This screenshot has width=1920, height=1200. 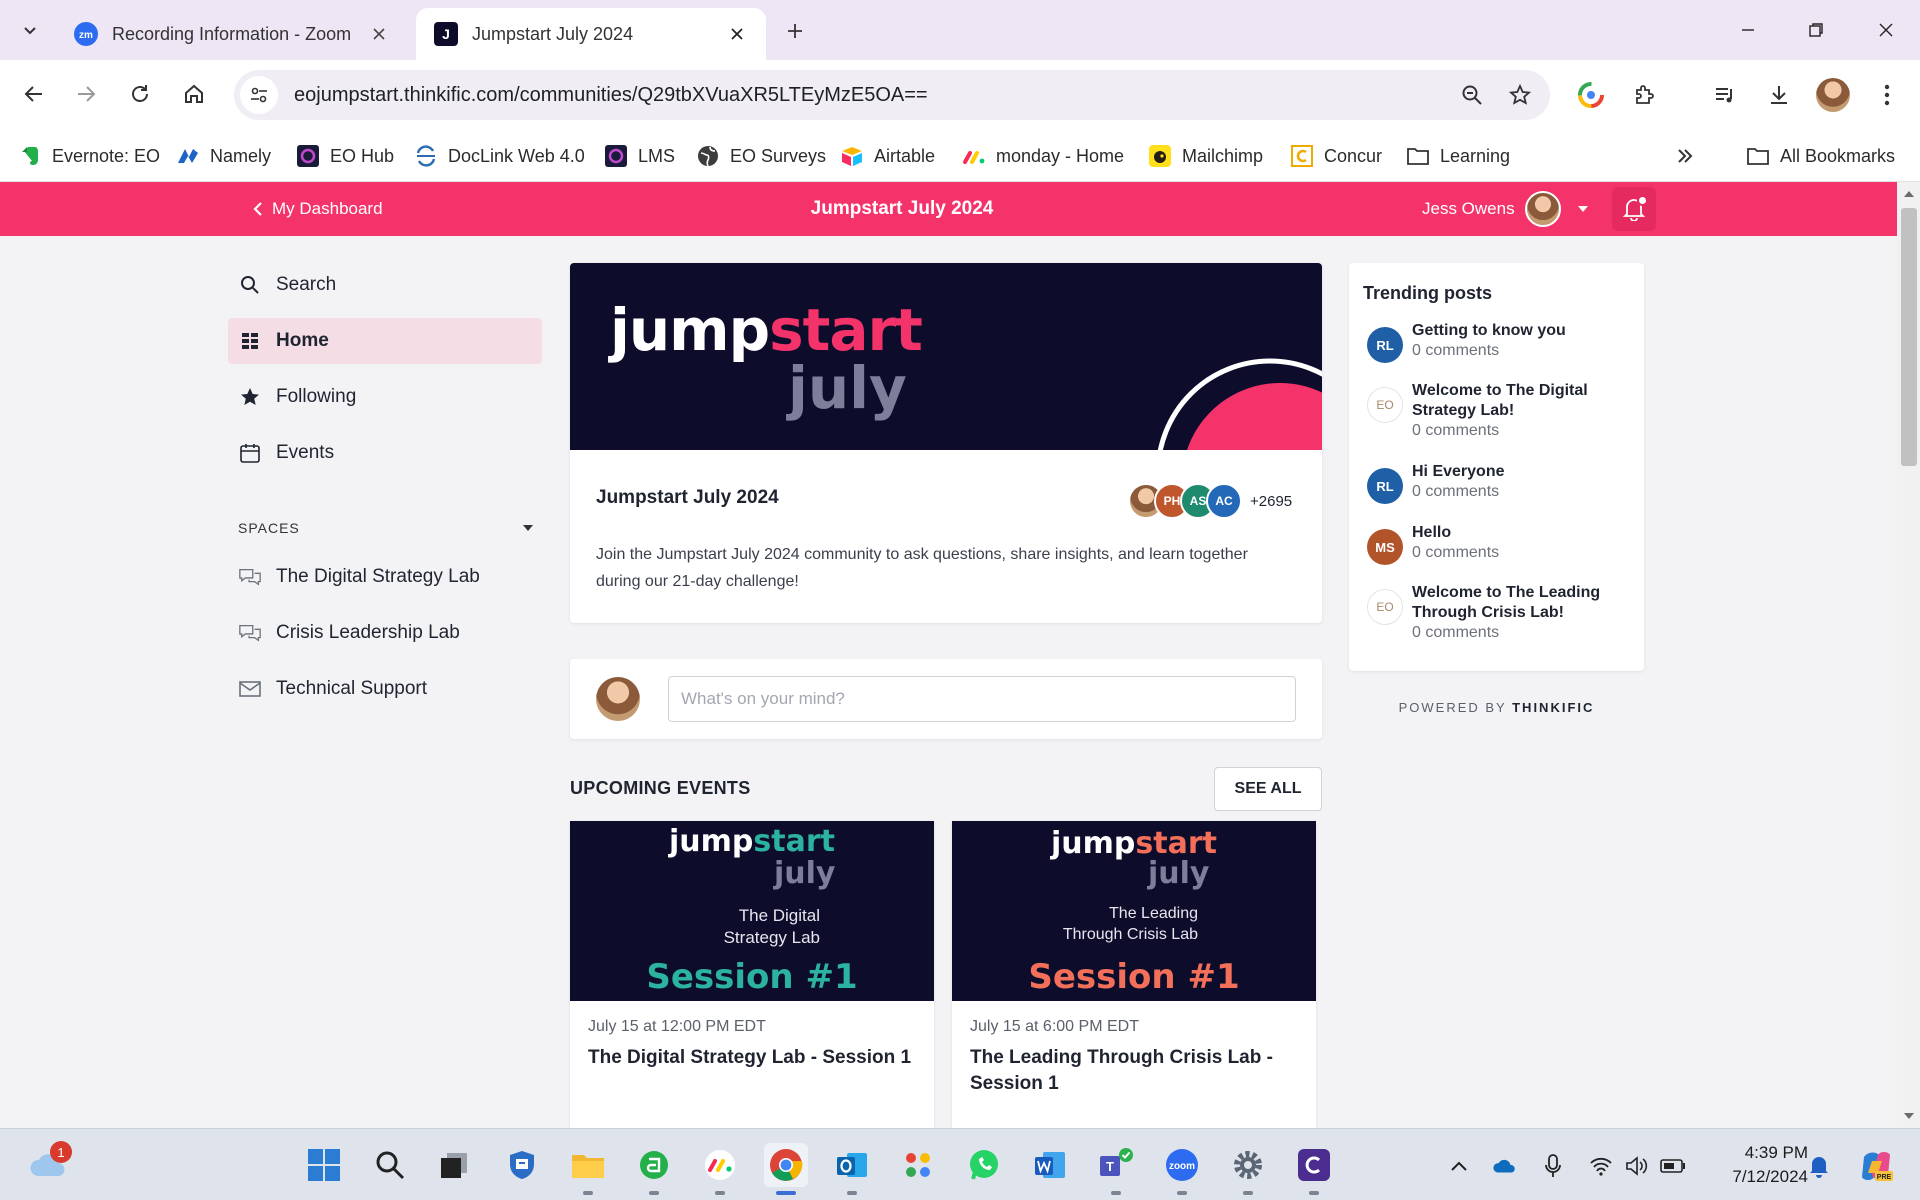 I want to click on bookmark-doclink: DocLink Web 4.0, so click(x=499, y=156).